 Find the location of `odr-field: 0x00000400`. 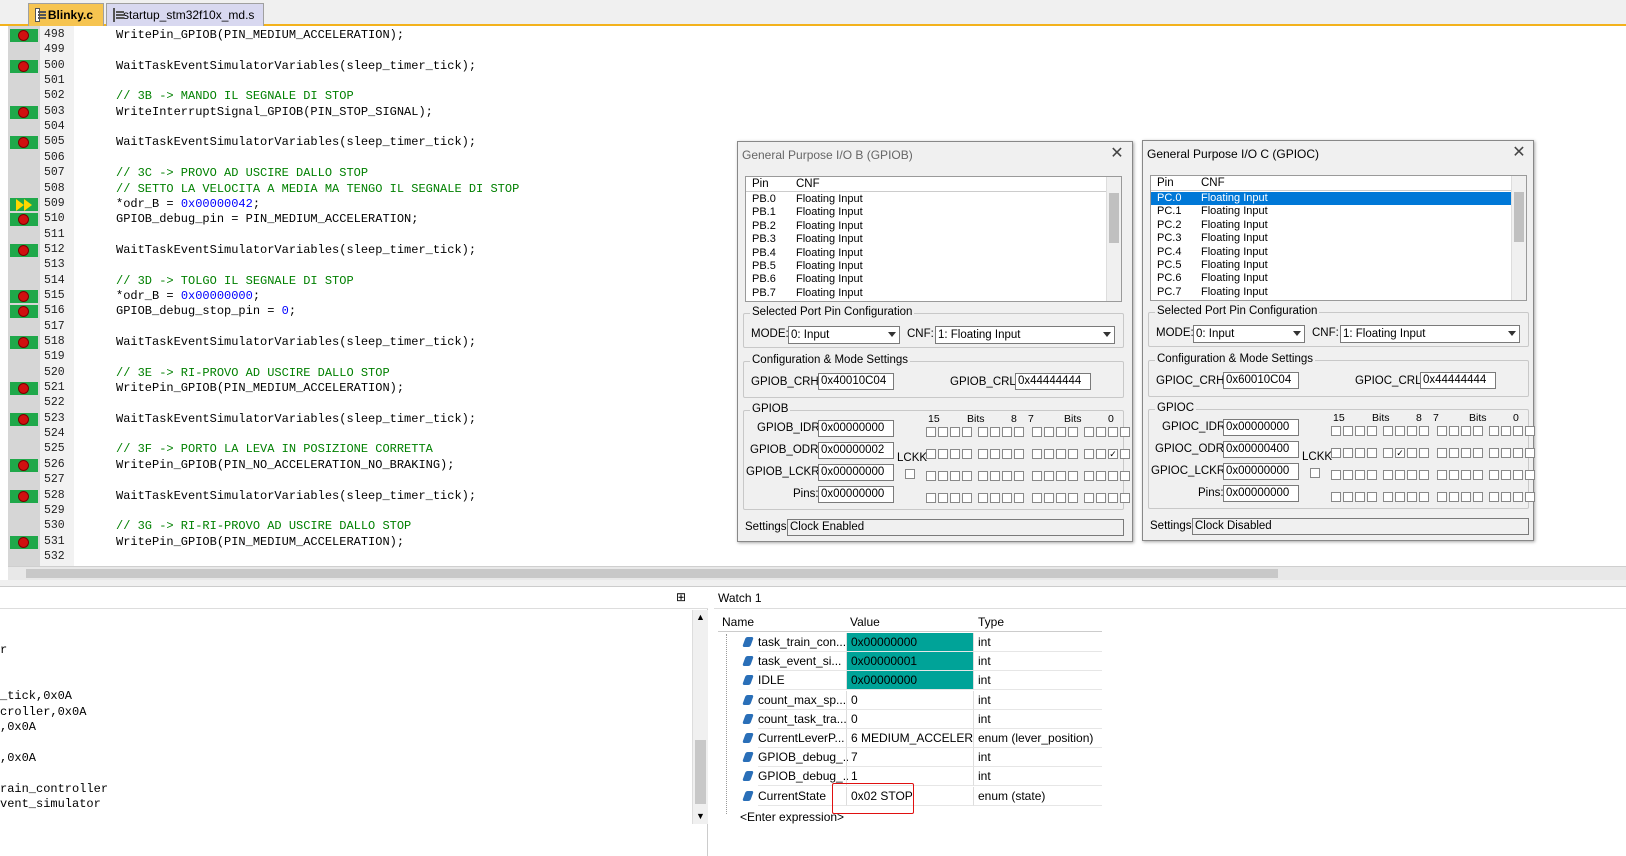

odr-field: 0x00000400 is located at coordinates (1261, 449).